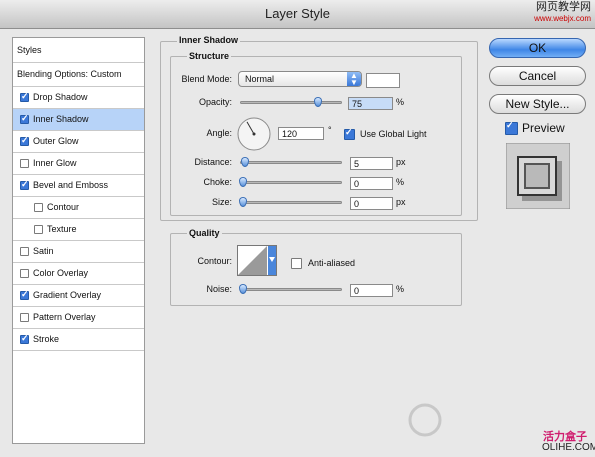  I want to click on inner-shadow-title: Inner Shadow, so click(209, 40).